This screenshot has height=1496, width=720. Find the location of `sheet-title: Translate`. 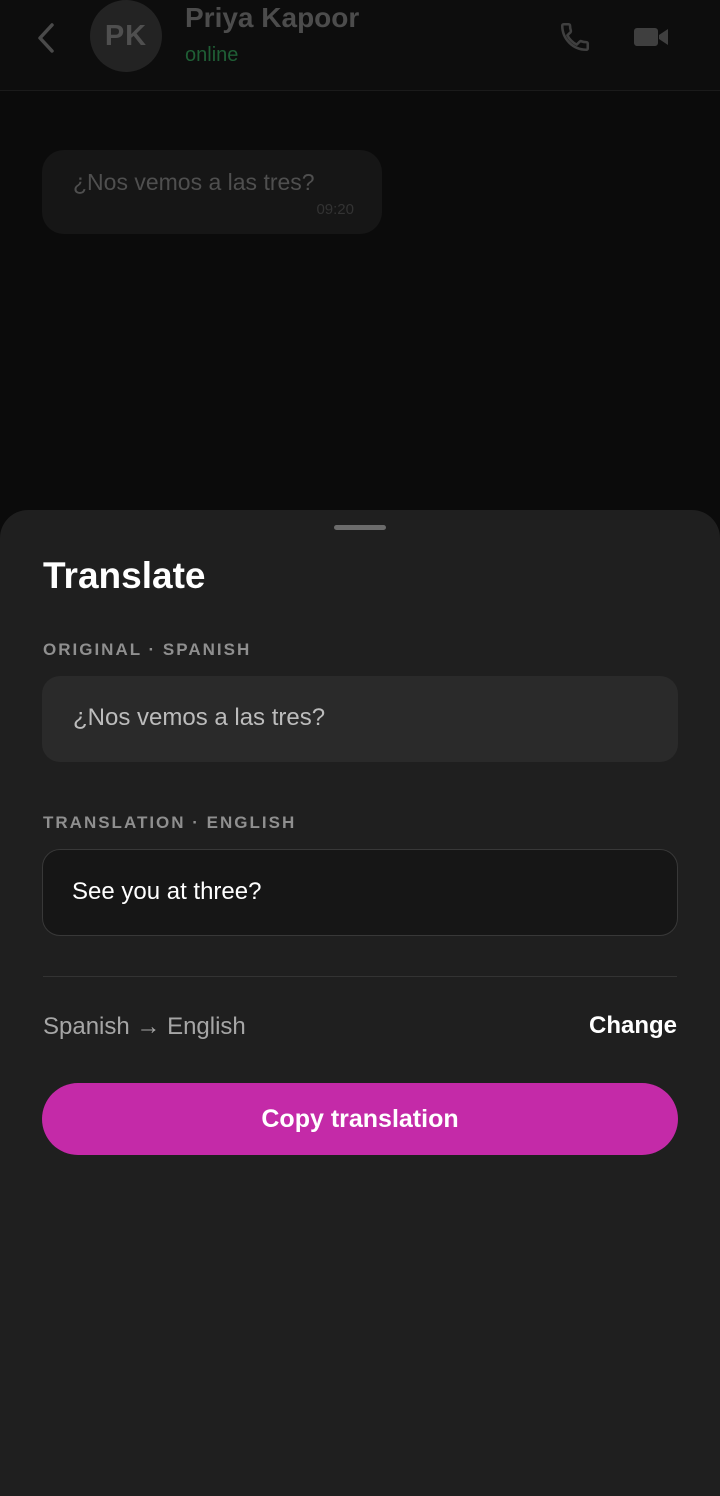

sheet-title: Translate is located at coordinates (124, 575).